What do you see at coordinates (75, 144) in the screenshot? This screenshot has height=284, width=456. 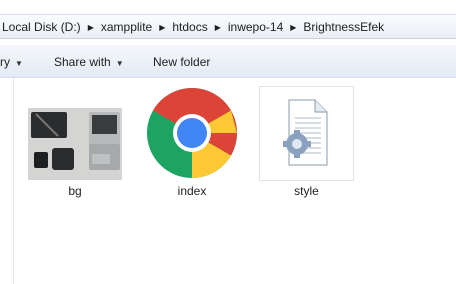 I see `laptop-photo-thumbnail` at bounding box center [75, 144].